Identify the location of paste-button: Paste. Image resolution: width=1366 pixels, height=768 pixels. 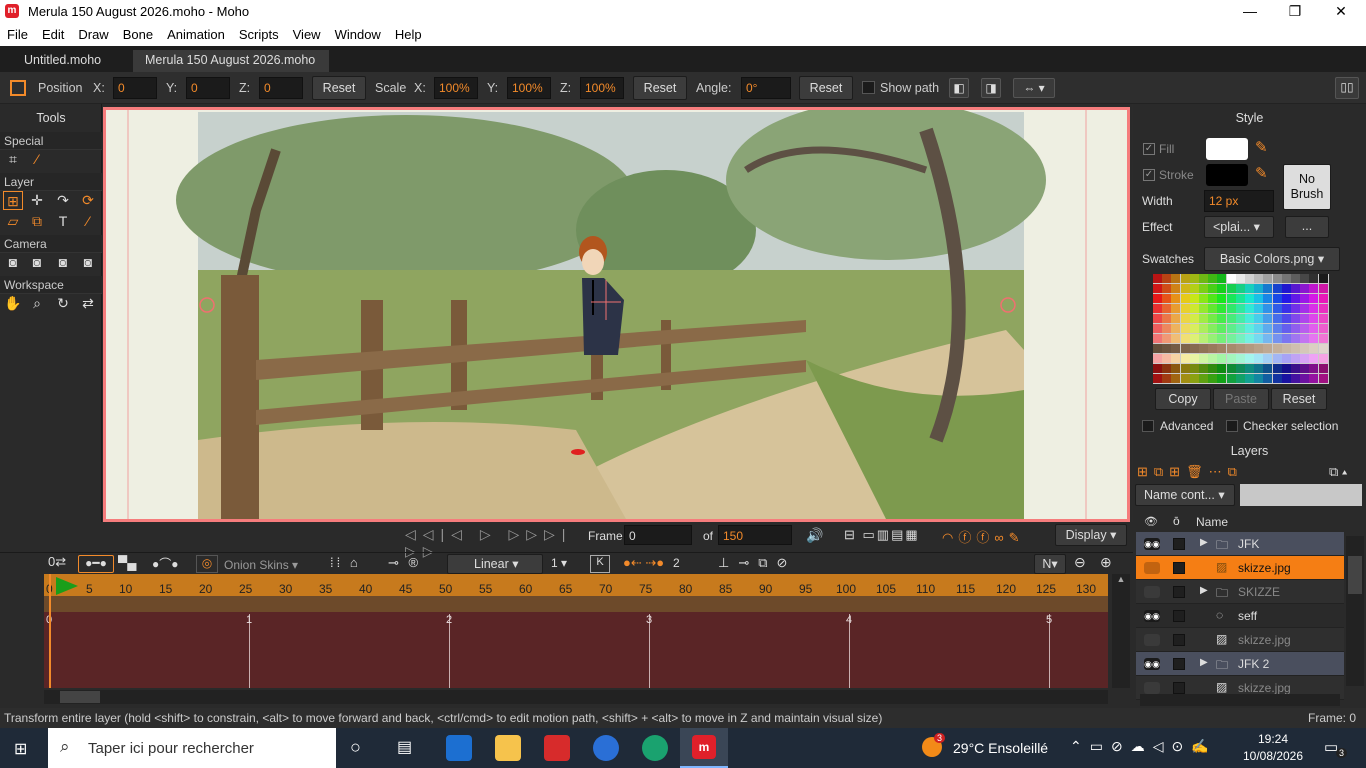
(1241, 399).